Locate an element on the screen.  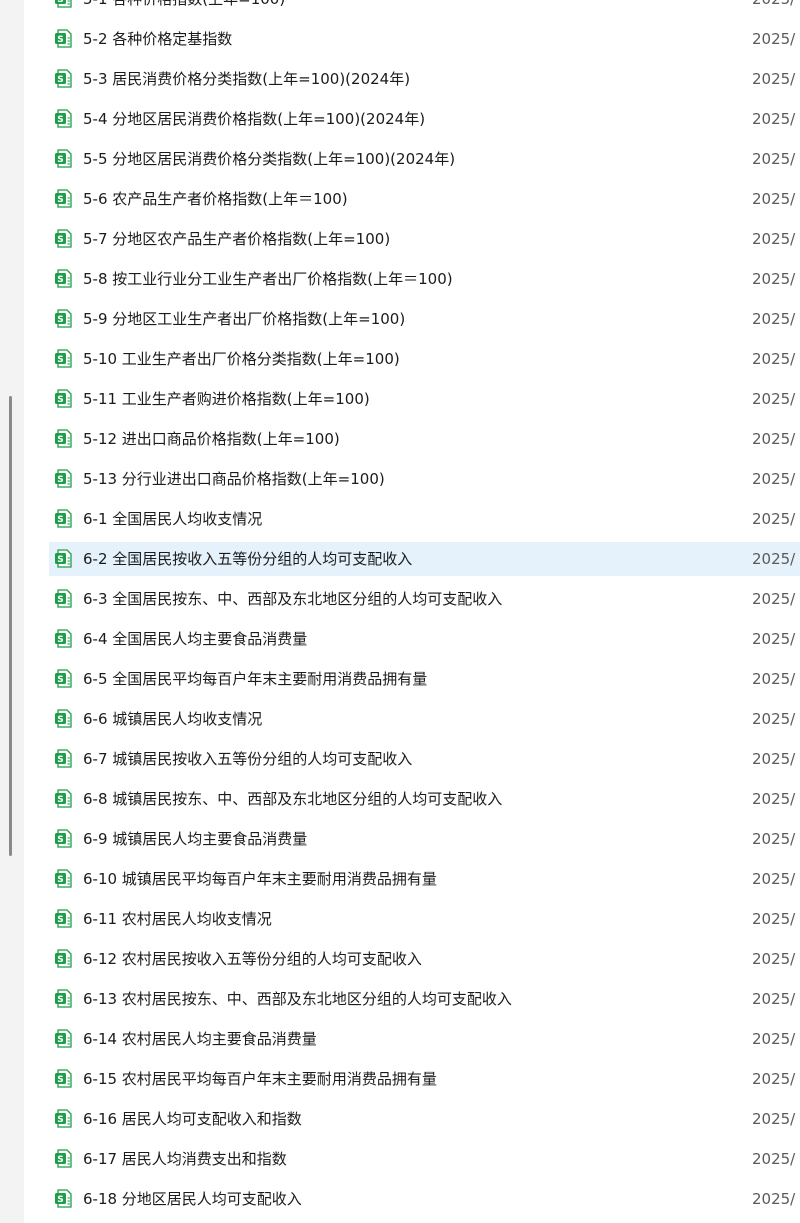
file-name: 6-13 农村居民按东、中、西部及东北地区分组的人均可支配收入 is located at coordinates (297, 999).